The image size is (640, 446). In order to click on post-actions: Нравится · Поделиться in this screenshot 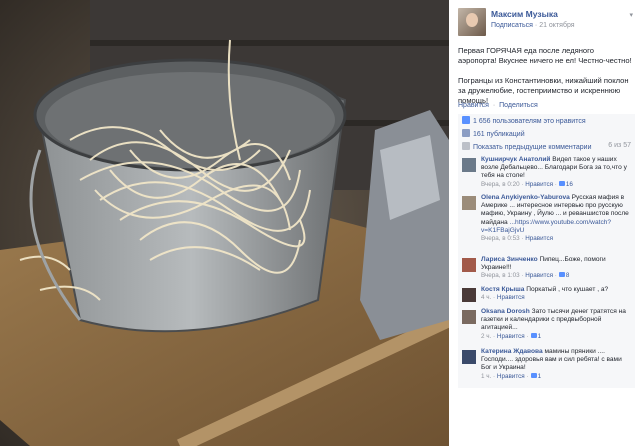, I will do `click(498, 105)`.